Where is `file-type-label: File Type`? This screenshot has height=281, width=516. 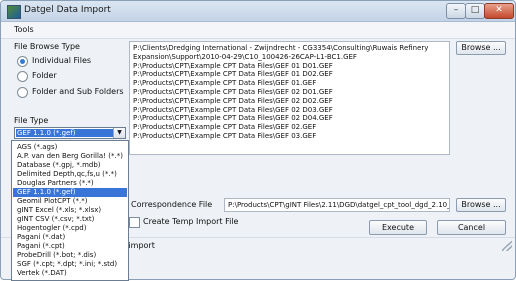 file-type-label: File Type is located at coordinates (31, 120).